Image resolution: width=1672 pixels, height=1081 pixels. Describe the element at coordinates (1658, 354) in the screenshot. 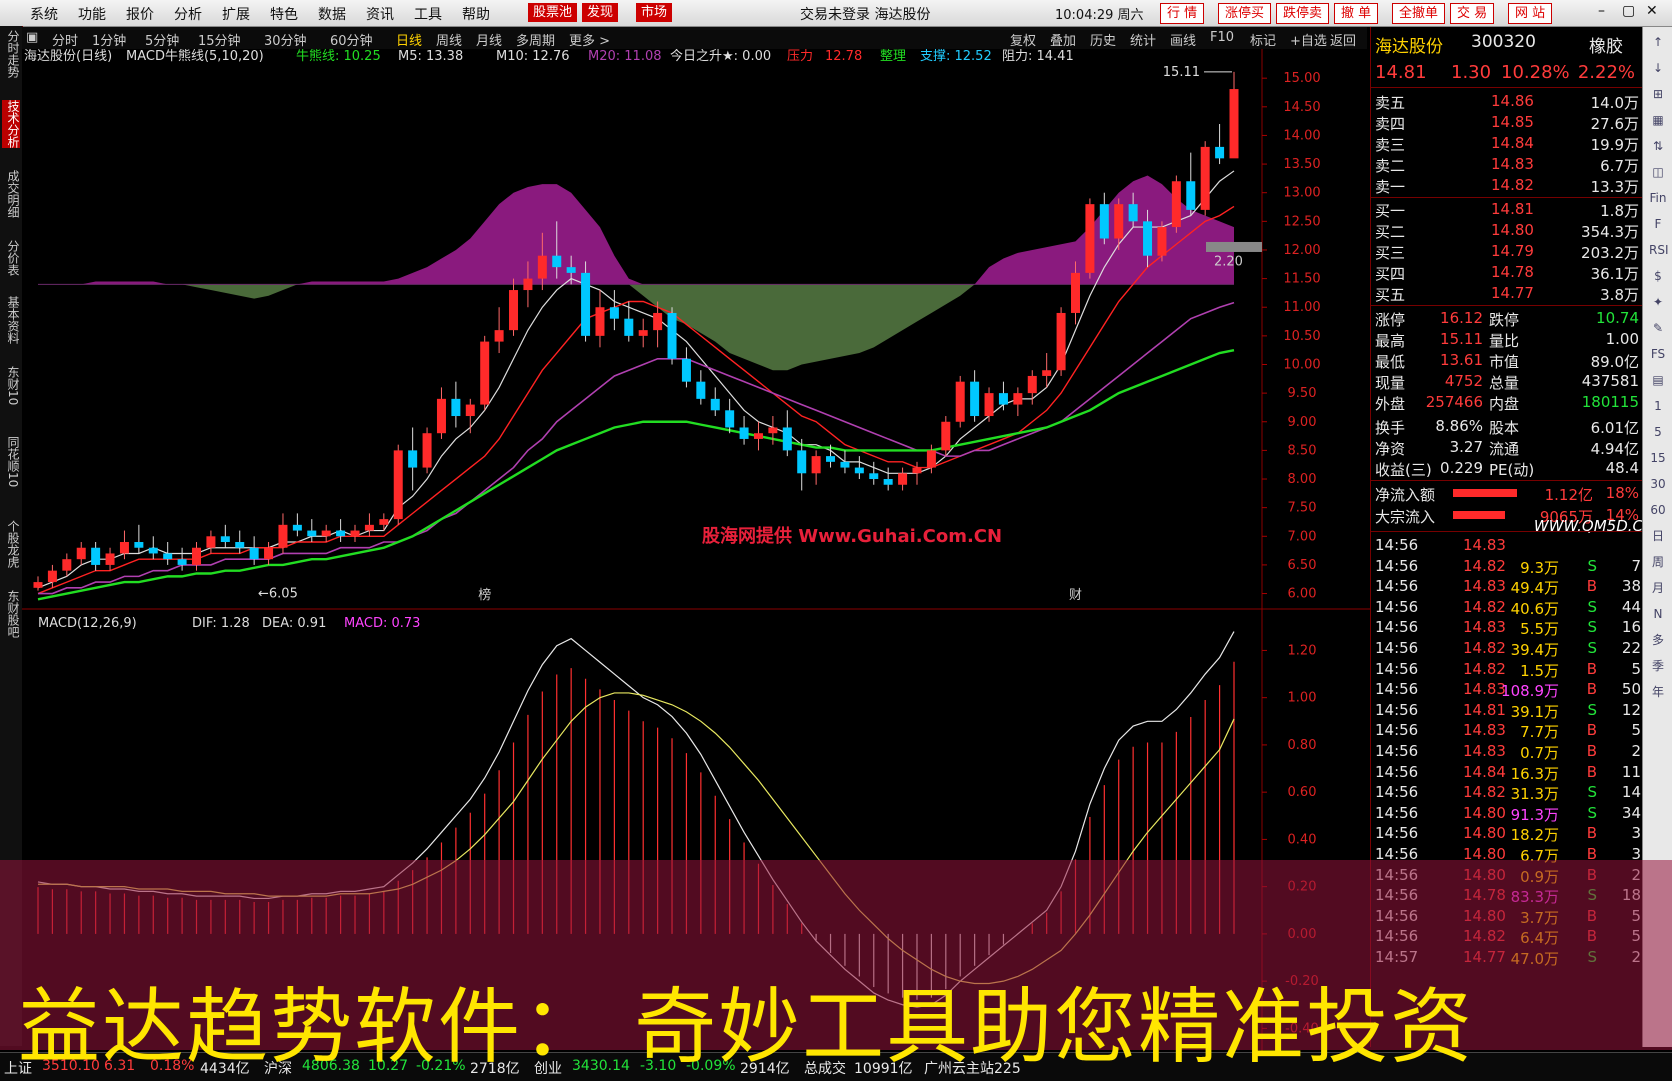

I see `tool-icon: FS` at that location.